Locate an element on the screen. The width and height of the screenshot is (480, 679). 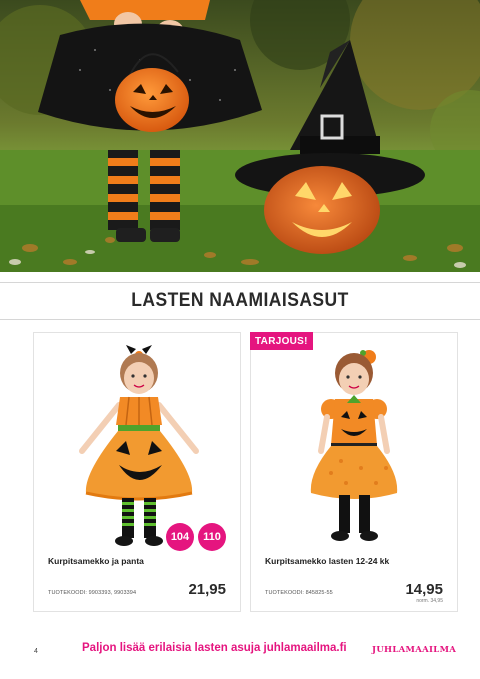
offer-badge: TARJOUS! is located at coordinates (281, 341).